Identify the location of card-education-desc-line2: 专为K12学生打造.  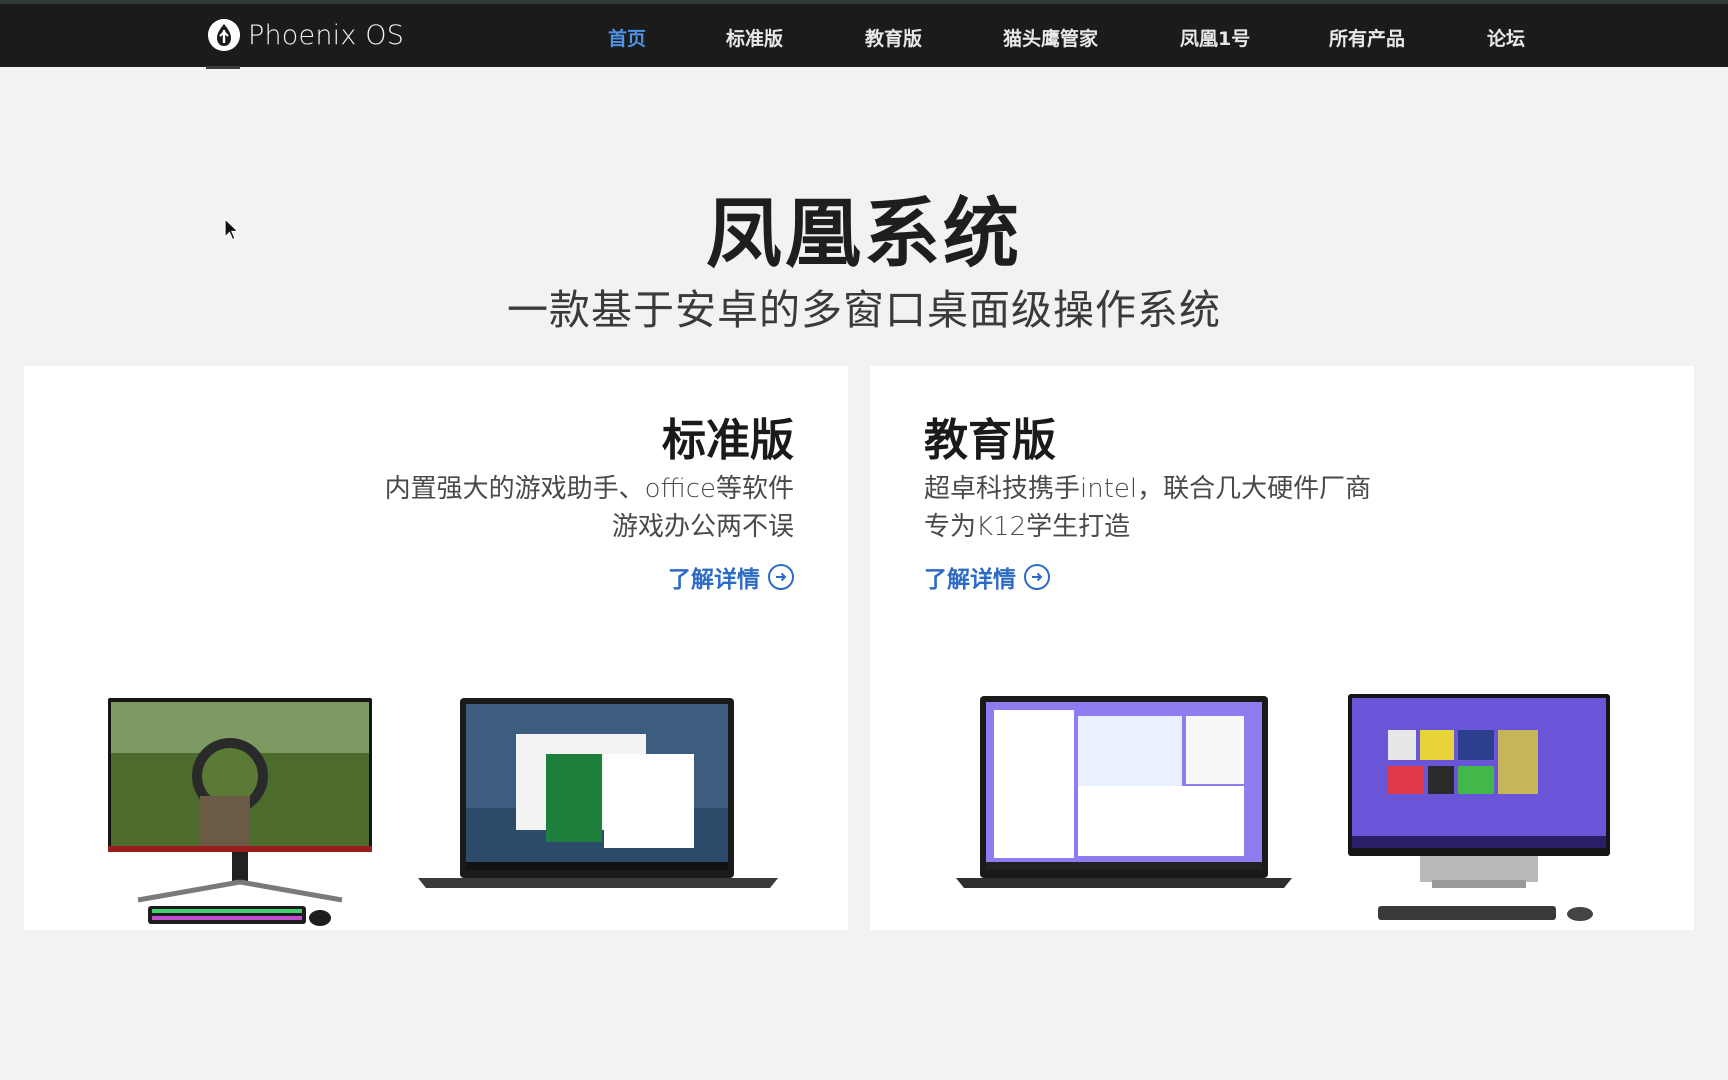
(1027, 527).